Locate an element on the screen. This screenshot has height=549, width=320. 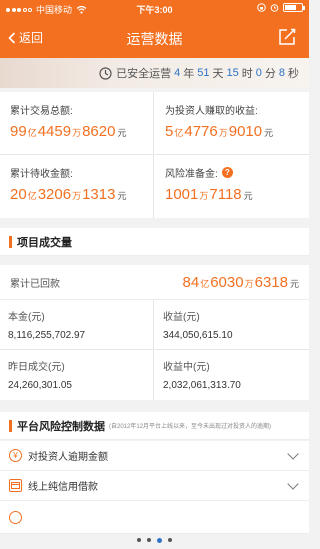
stat-value-part: 99 is located at coordinates (18, 131).